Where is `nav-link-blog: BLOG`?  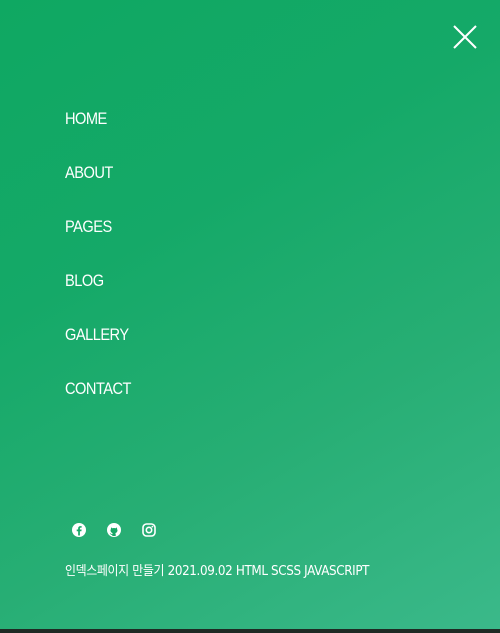 nav-link-blog: BLOG is located at coordinates (84, 281).